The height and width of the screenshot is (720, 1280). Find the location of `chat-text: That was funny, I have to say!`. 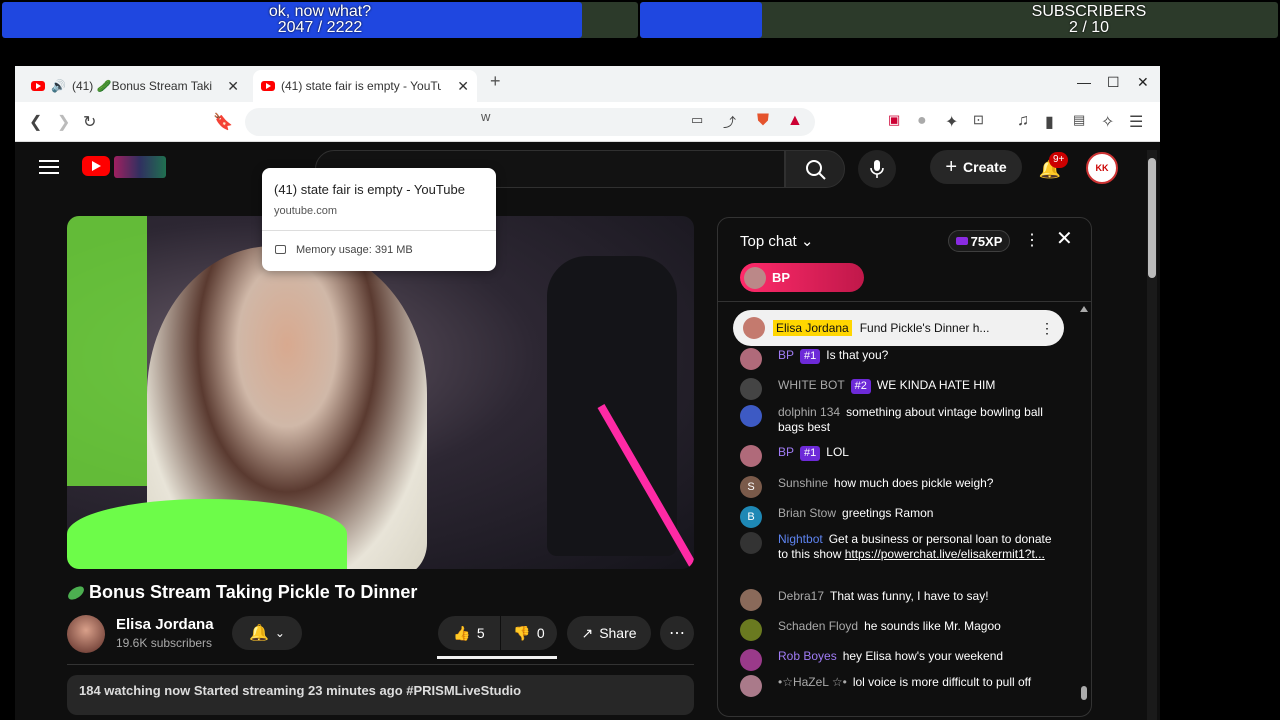

chat-text: That was funny, I have to say! is located at coordinates (909, 596).